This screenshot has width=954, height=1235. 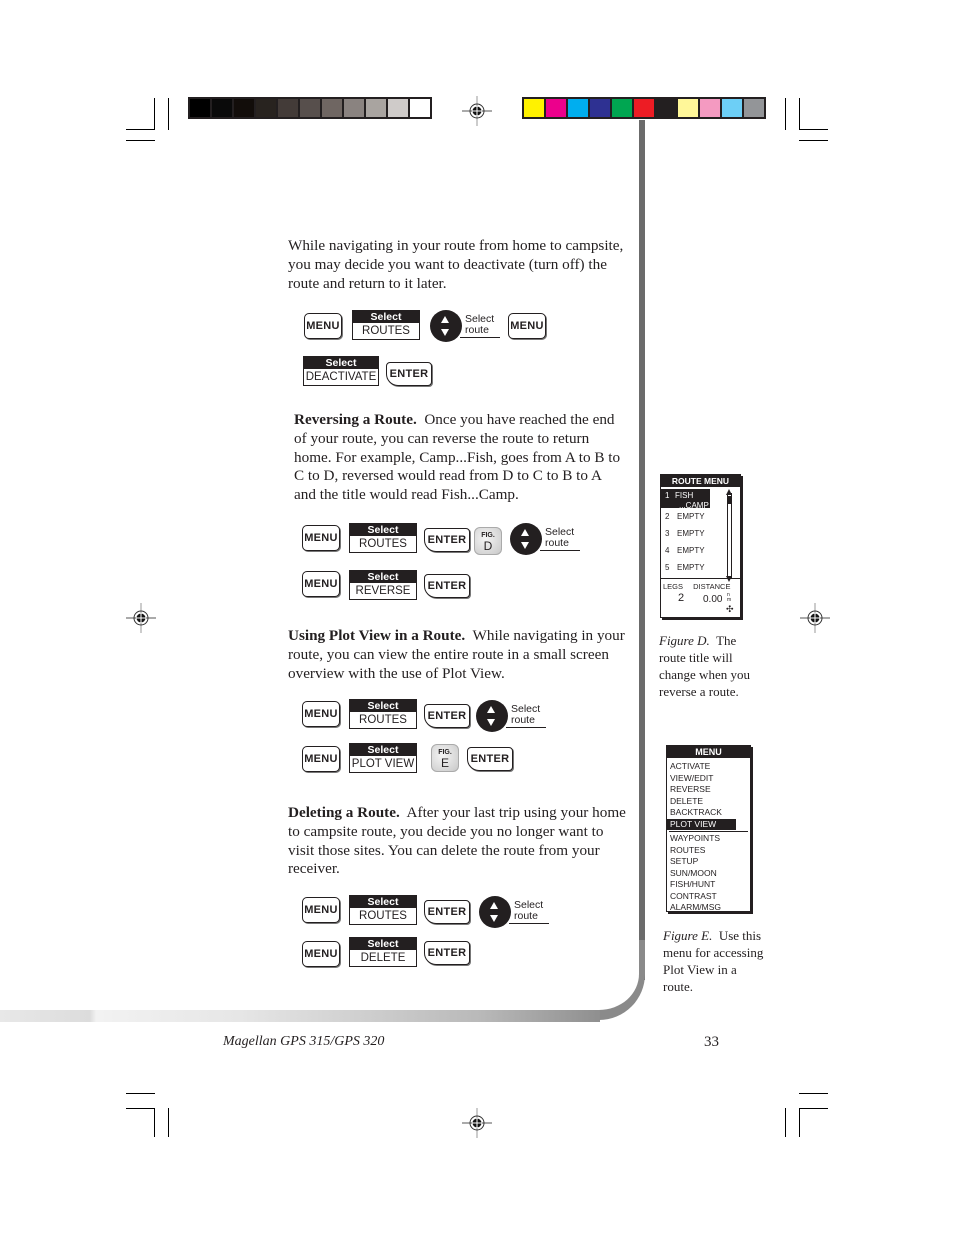 I want to click on gray-calibration-bar, so click(x=310, y=108).